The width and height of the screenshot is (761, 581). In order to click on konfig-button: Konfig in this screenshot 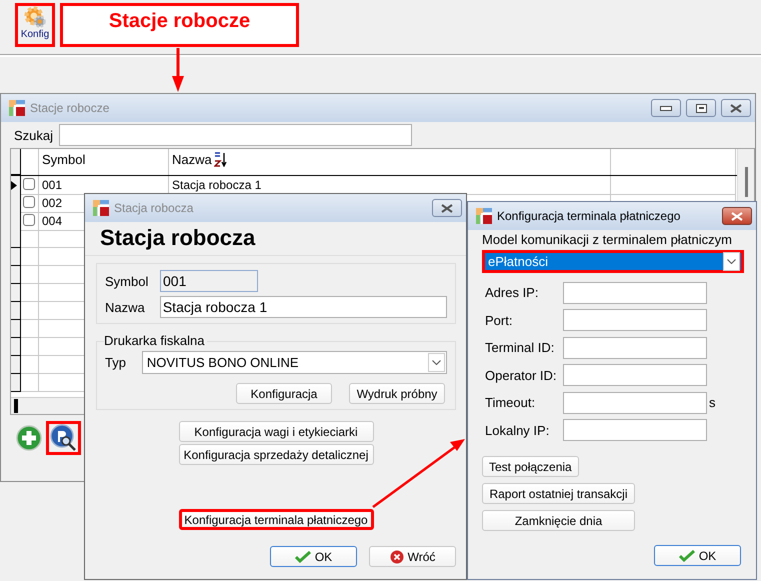, I will do `click(35, 25)`.